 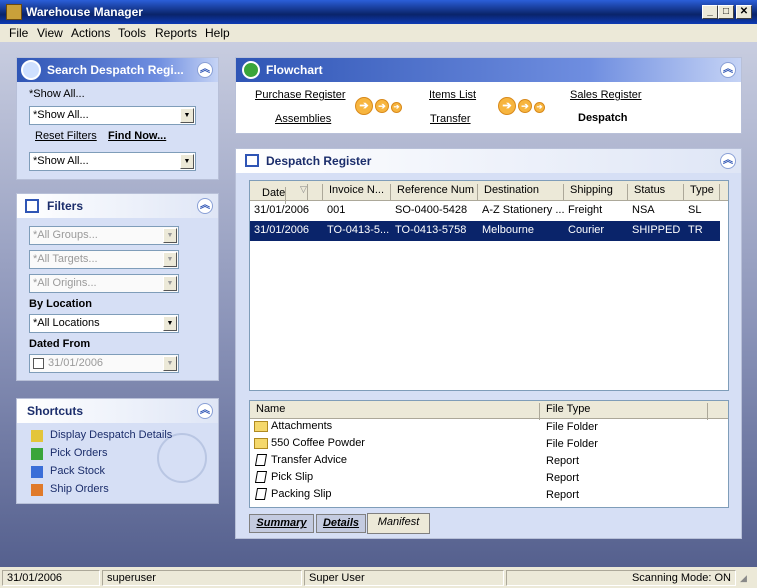 What do you see at coordinates (431, 230) in the screenshot?
I see `cell-reference: TO-0413-5758` at bounding box center [431, 230].